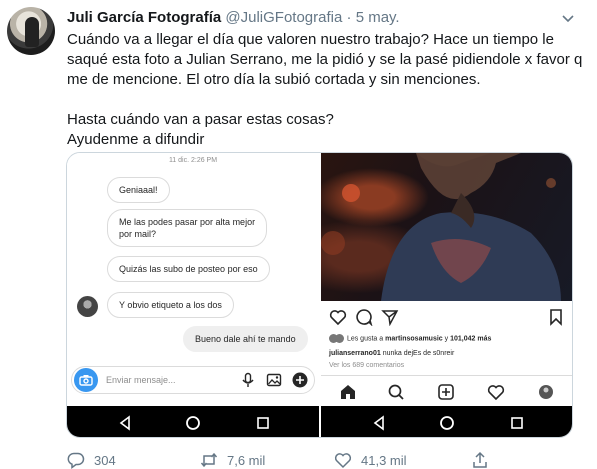  Describe the element at coordinates (246, 460) in the screenshot. I see `retweet-count: 7,6 mil` at that location.